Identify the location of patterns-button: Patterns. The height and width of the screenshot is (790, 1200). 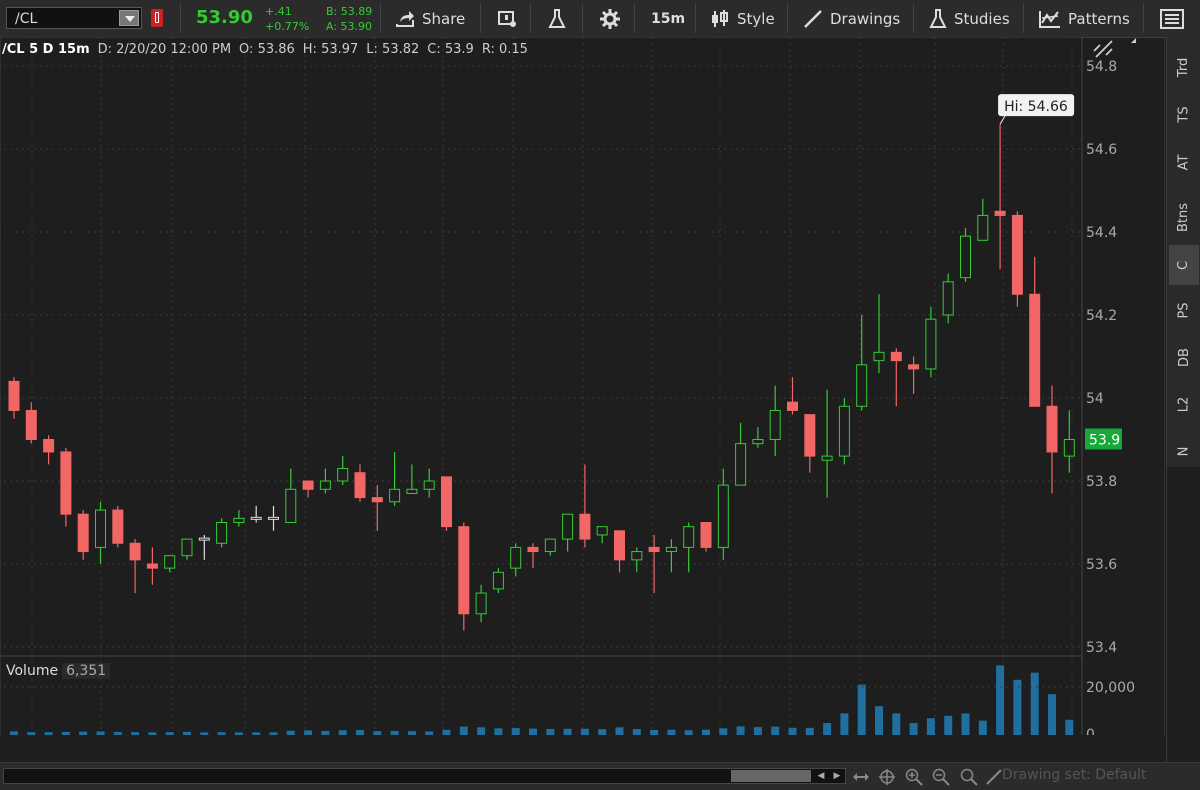
(1087, 21).